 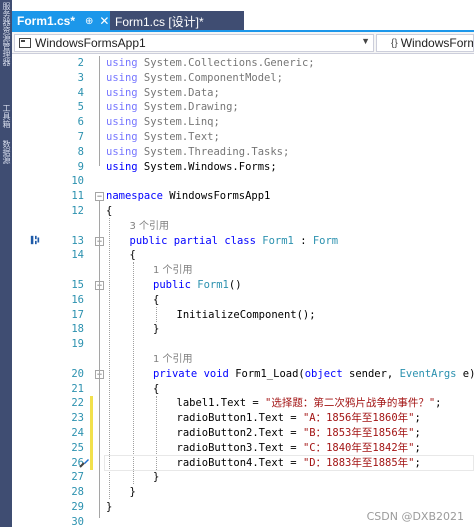 I want to click on code-line: 18}, so click(x=243, y=329).